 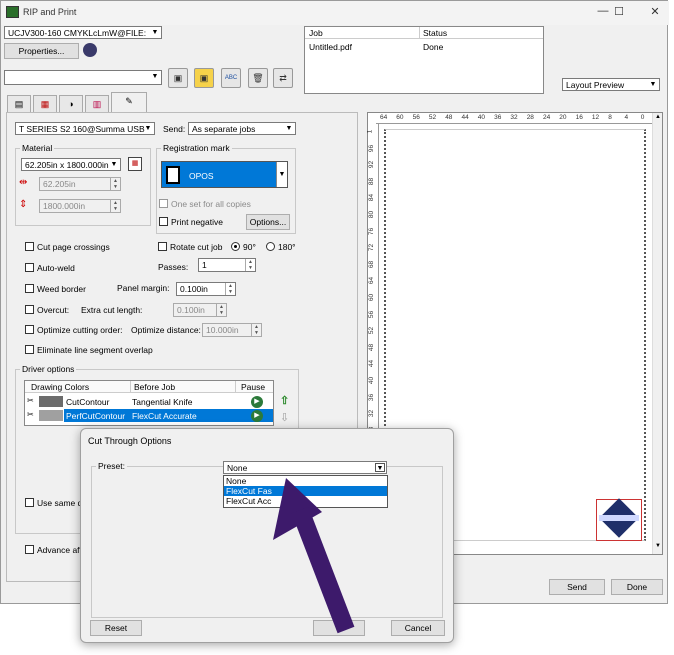 I want to click on annotation-arrow-icon, so click(x=314, y=556).